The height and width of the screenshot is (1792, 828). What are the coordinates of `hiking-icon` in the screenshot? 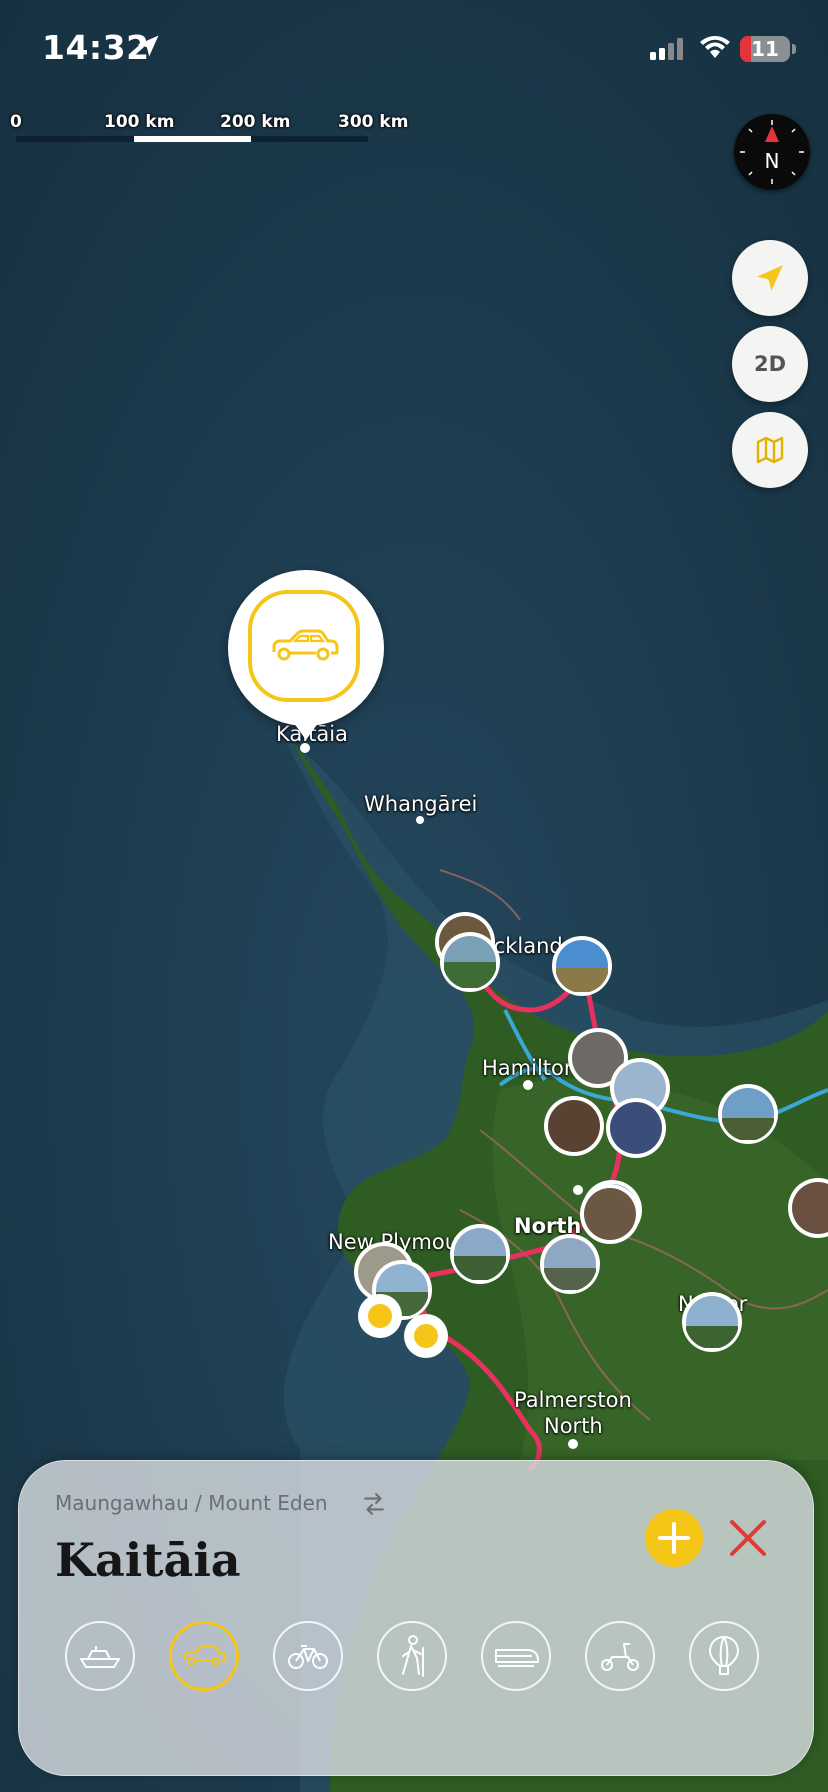 It's located at (413, 1656).